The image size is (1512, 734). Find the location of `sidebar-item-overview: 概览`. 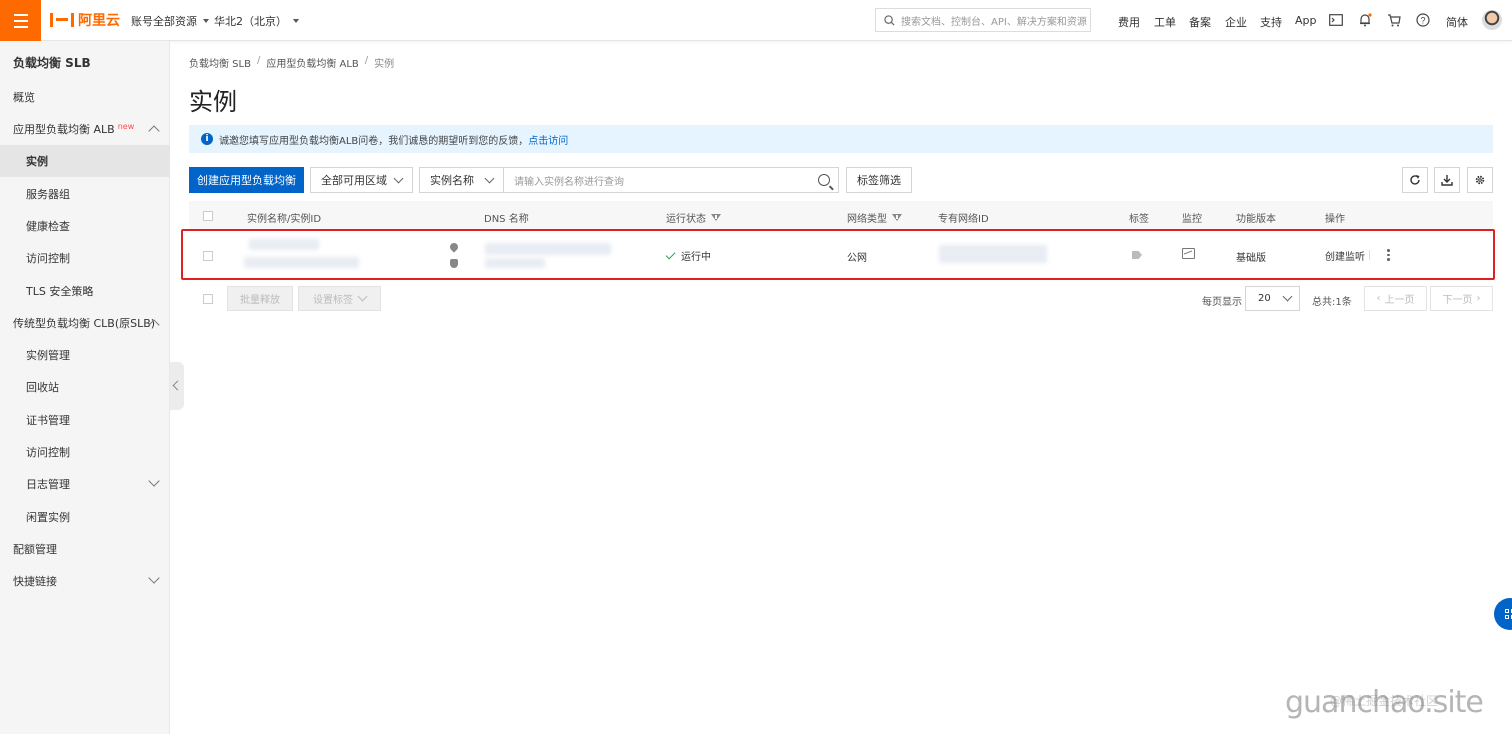

sidebar-item-overview: 概览 is located at coordinates (85, 97).